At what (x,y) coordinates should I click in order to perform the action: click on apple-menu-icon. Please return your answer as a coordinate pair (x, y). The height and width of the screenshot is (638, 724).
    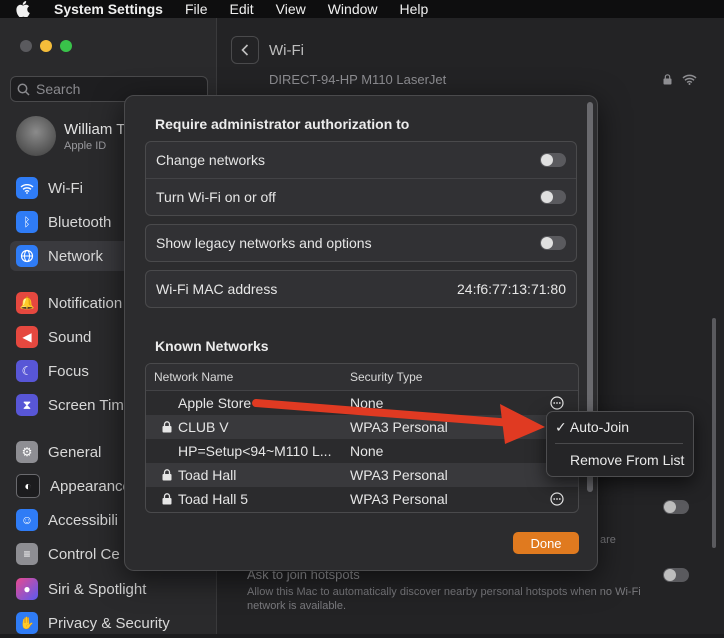
    Looking at the image, I should click on (23, 9).